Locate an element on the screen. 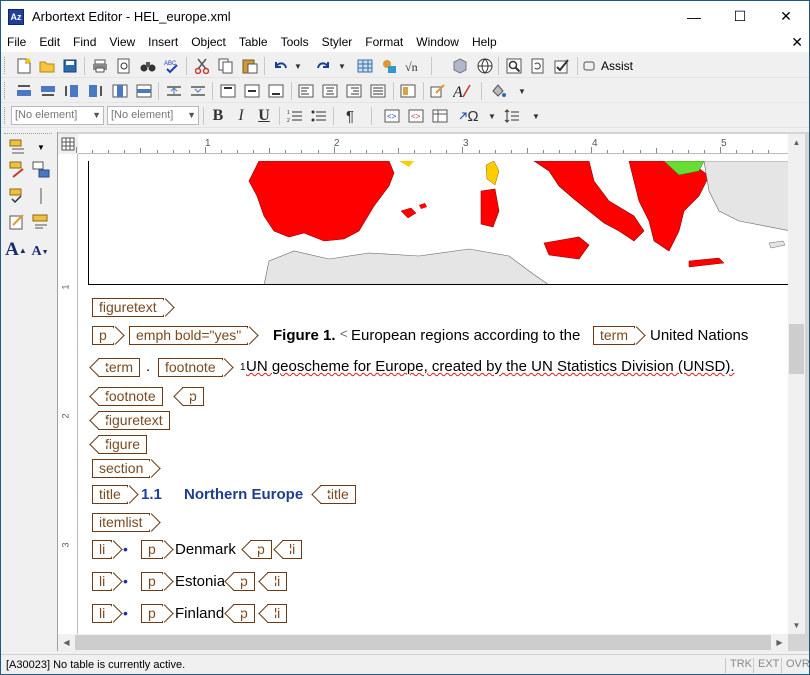  paste-icon is located at coordinates (250, 66).